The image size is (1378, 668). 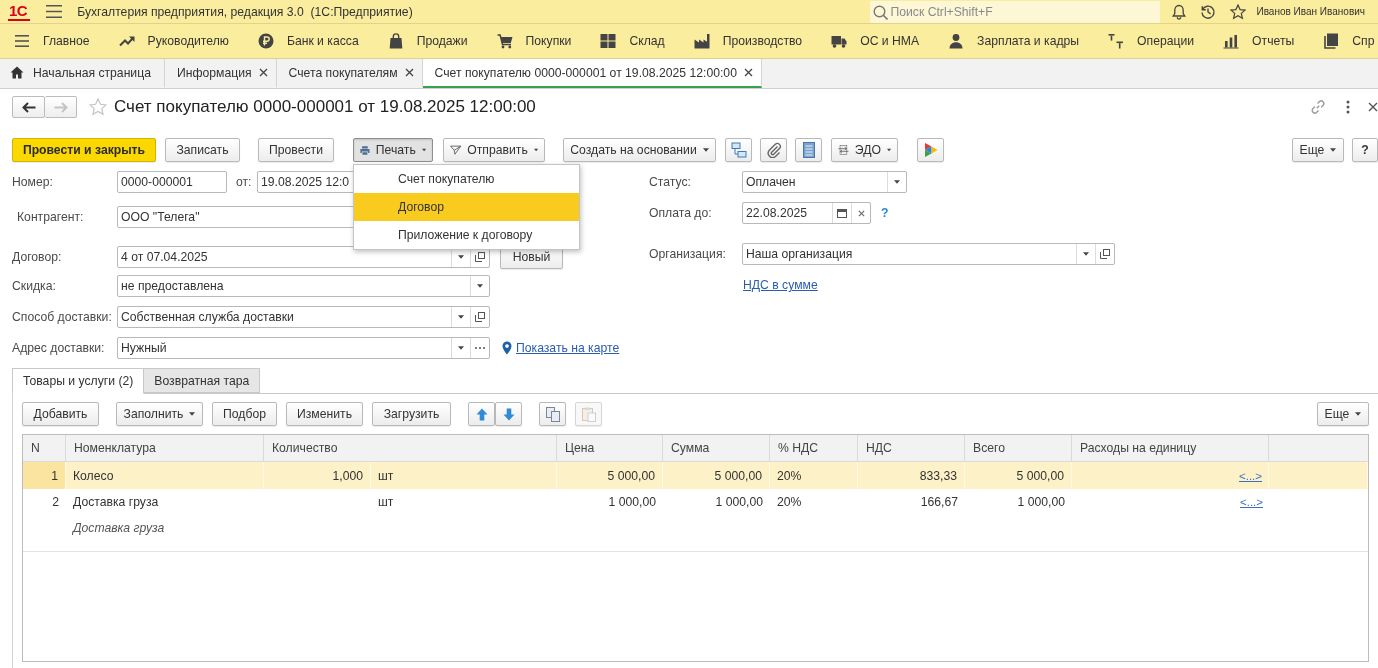 What do you see at coordinates (806, 213) in the screenshot?
I see `pay-by-field: 22.08.2025` at bounding box center [806, 213].